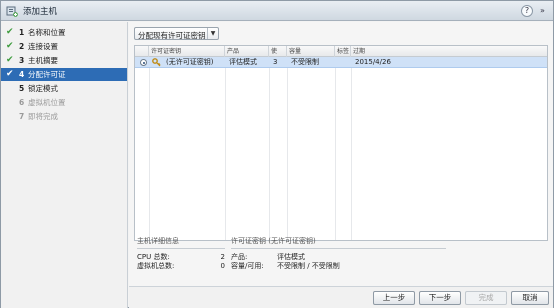  What do you see at coordinates (22, 116) in the screenshot?
I see `wizard-step-number: 7` at bounding box center [22, 116].